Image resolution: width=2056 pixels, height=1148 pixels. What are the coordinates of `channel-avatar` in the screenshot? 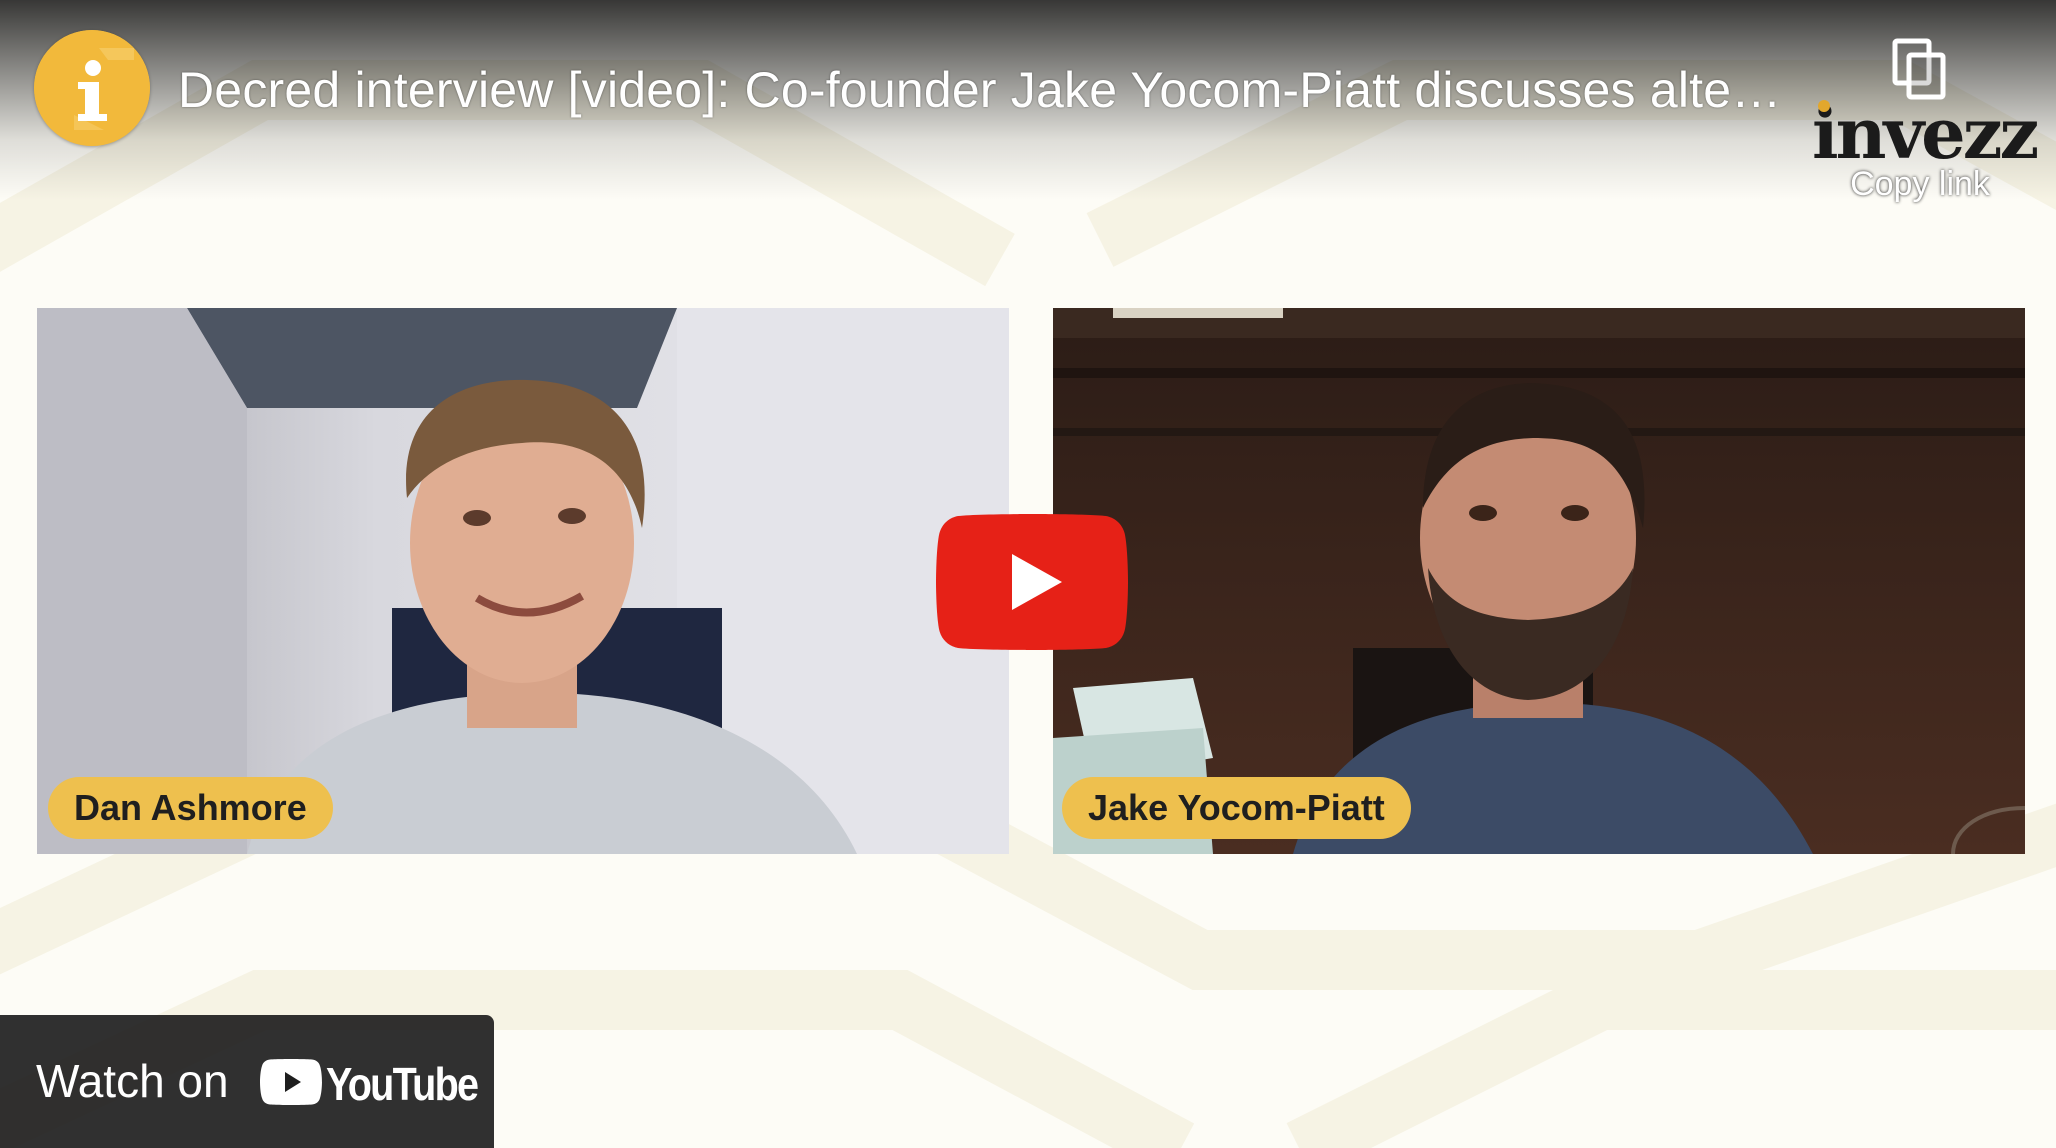 It's located at (92, 88).